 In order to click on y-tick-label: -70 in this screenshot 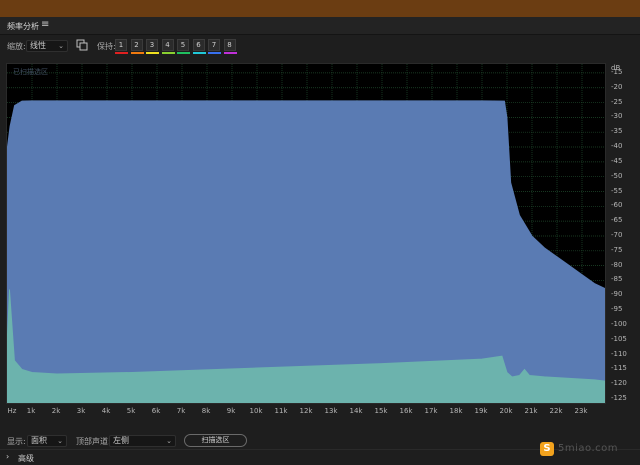, I will do `click(617, 234)`.